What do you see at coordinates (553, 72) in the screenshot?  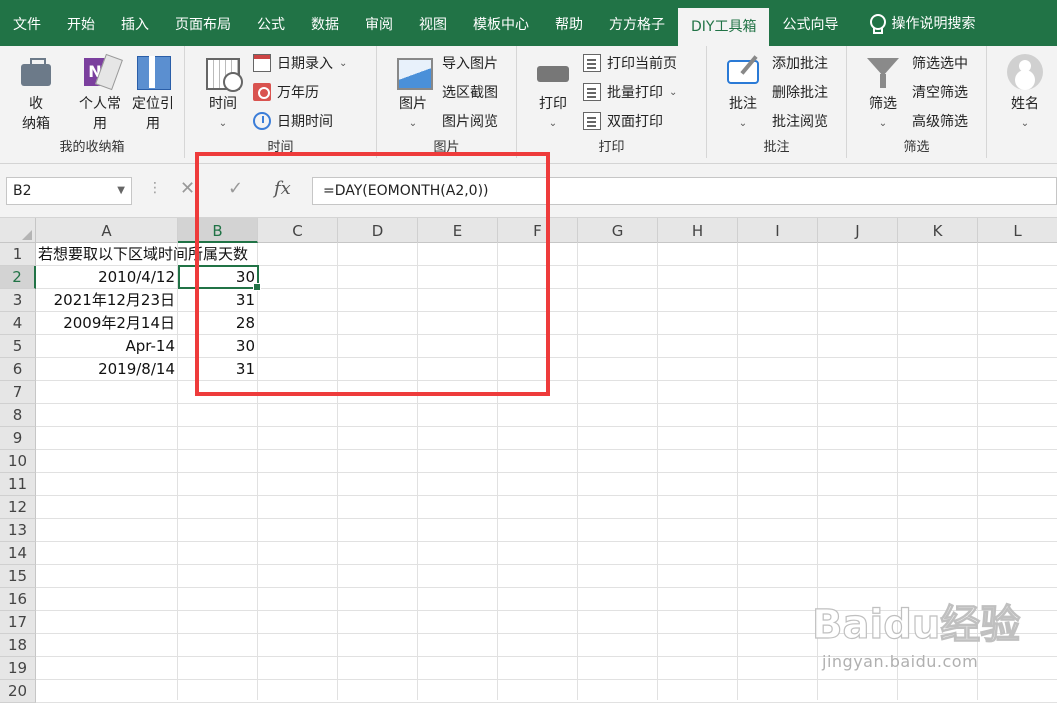 I see `printer-icon` at bounding box center [553, 72].